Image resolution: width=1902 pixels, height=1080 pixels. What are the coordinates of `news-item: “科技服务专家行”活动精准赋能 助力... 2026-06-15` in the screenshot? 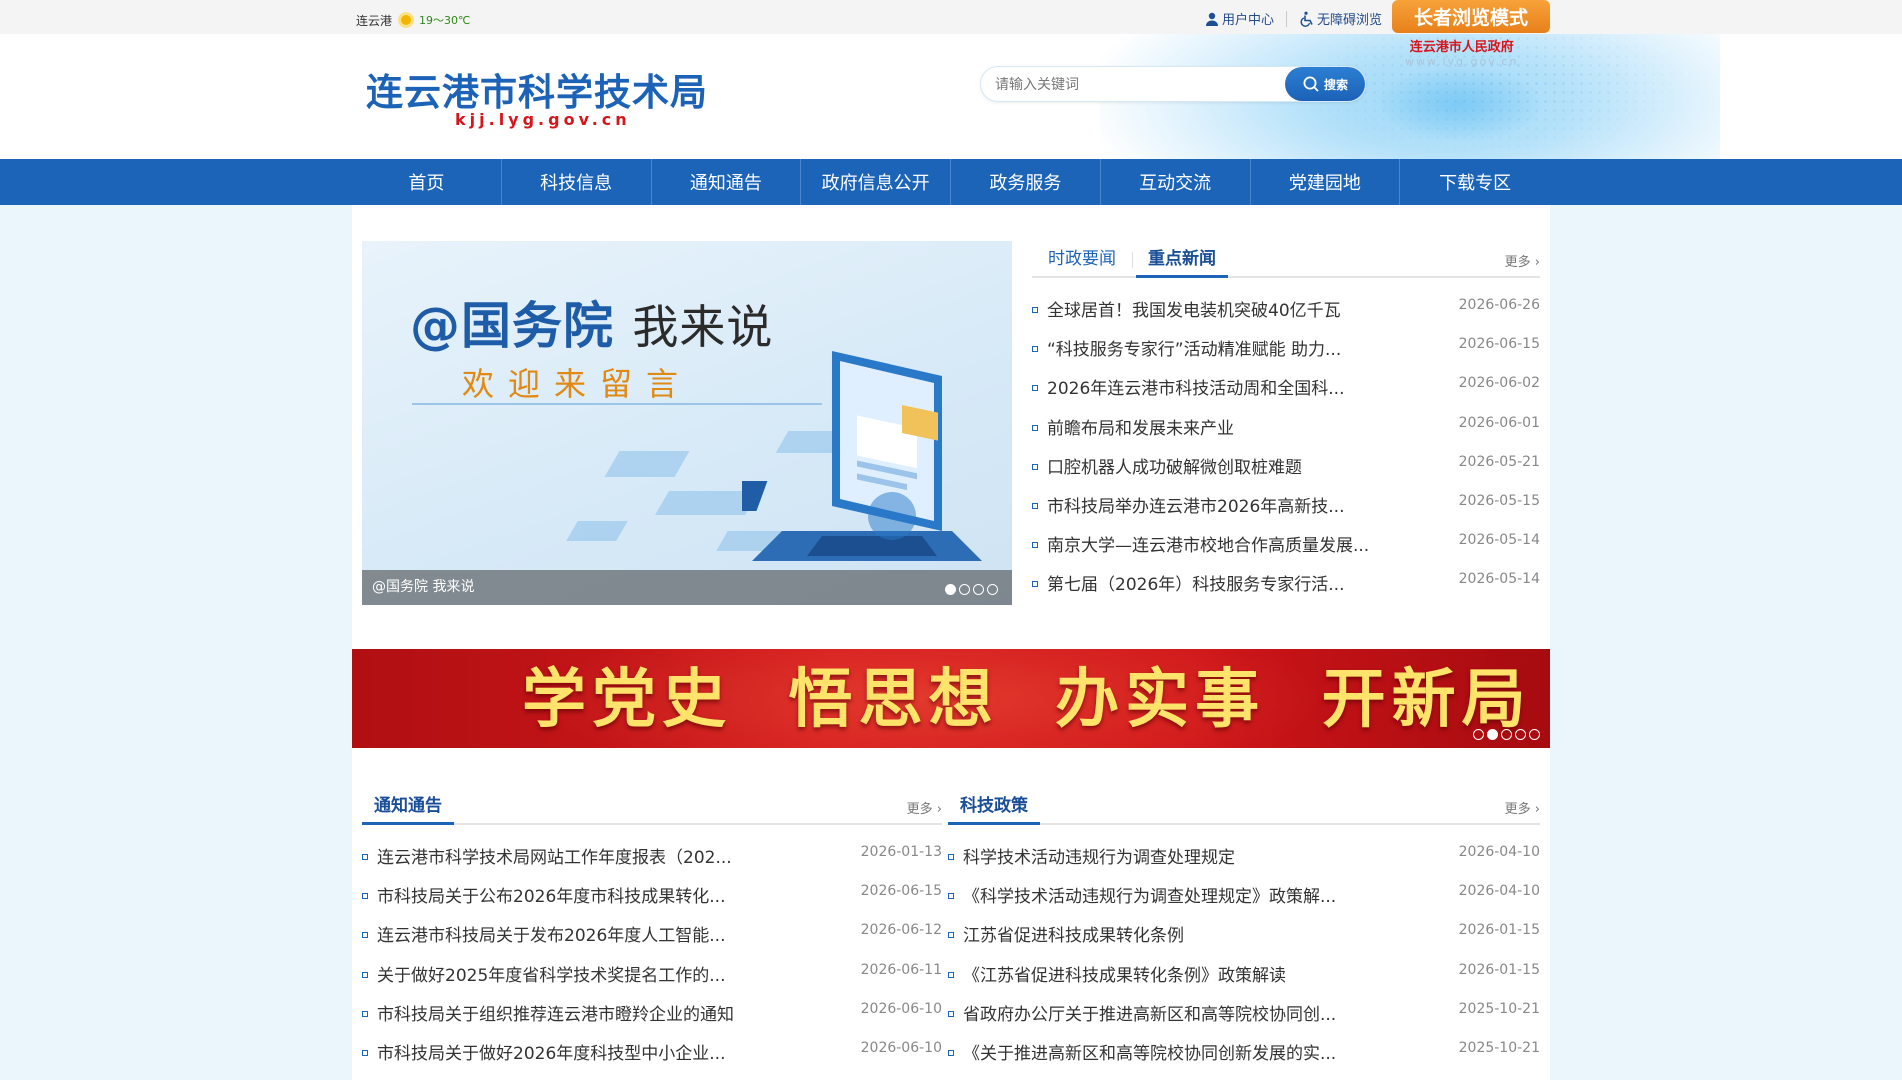 It's located at (1286, 354).